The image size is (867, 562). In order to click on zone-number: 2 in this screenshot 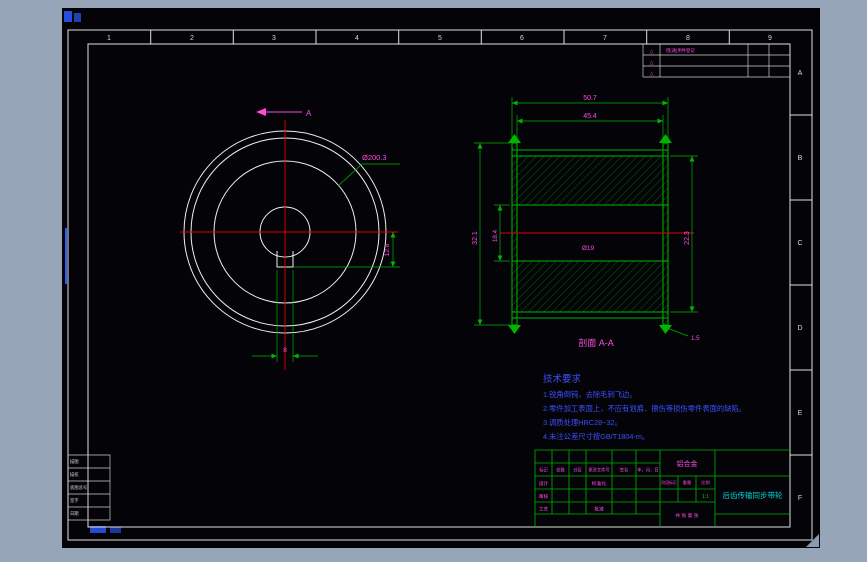, I will do `click(192, 38)`.